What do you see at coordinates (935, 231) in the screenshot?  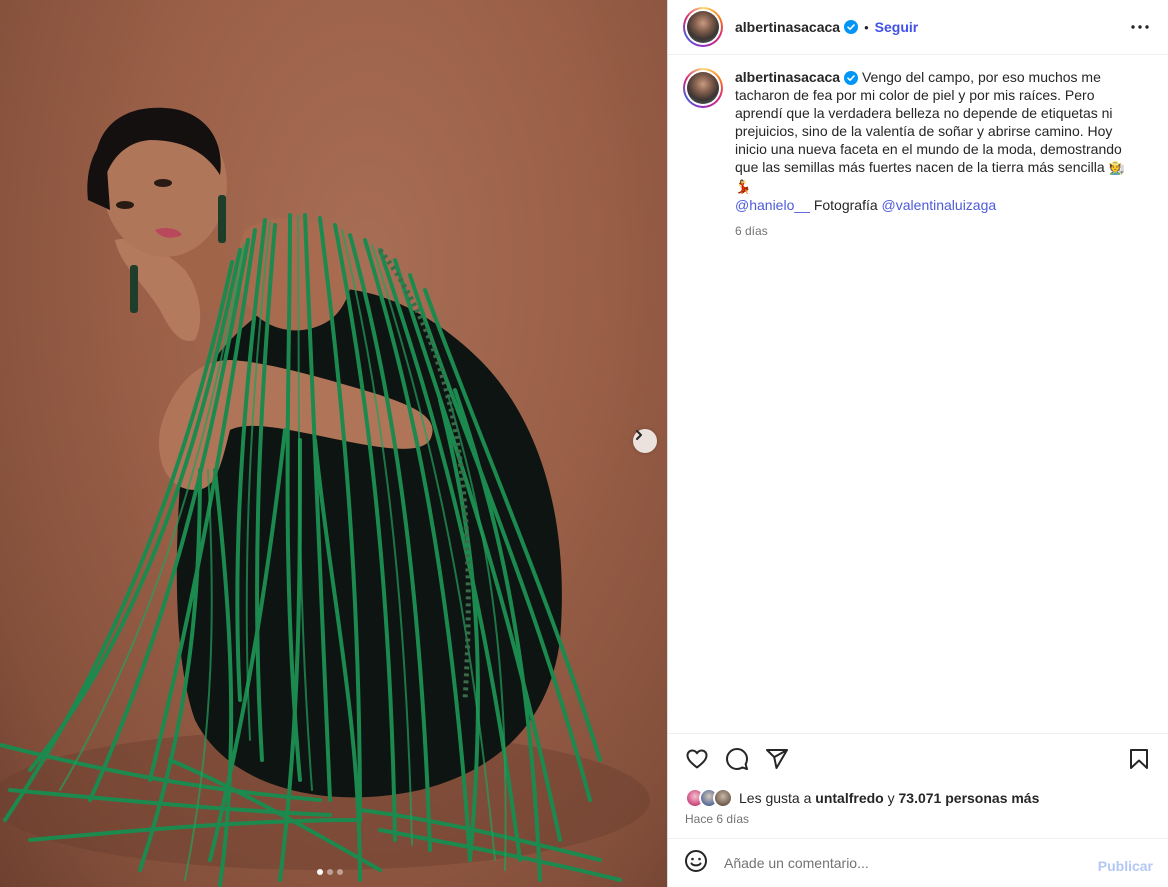 I see `caption-time: 6 días` at bounding box center [935, 231].